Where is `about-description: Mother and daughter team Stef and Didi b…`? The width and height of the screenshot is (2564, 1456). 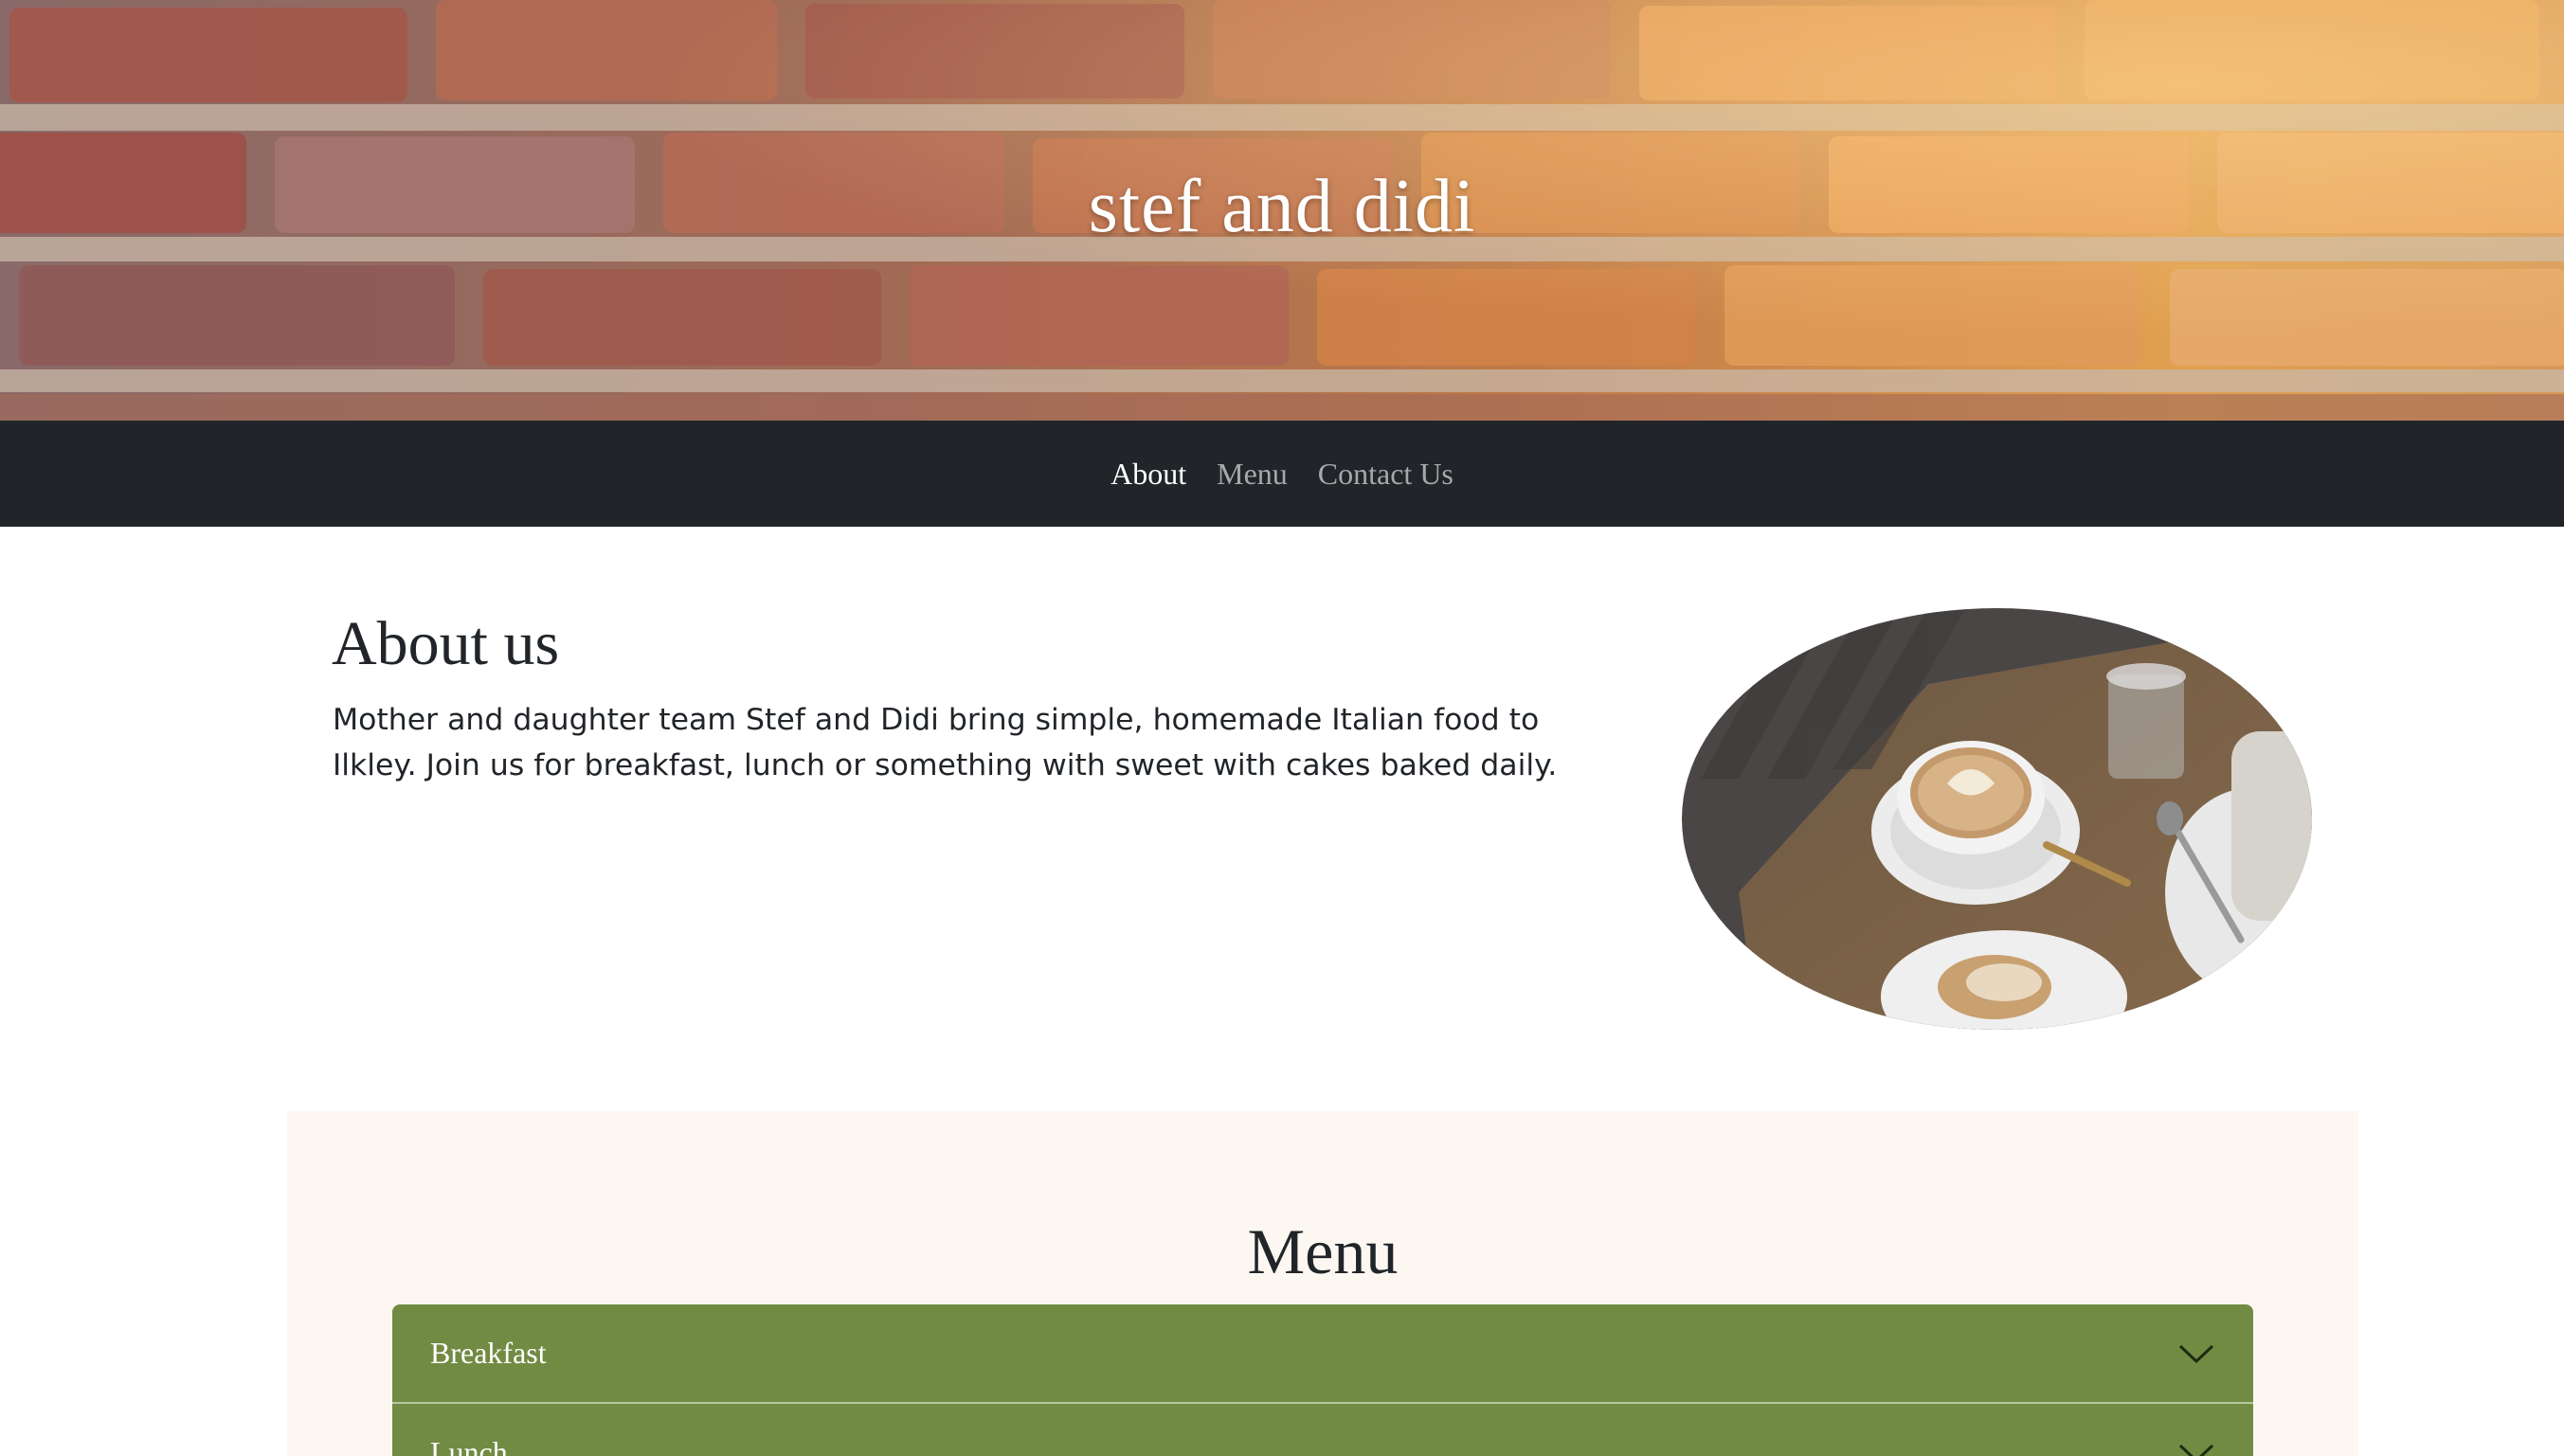 about-description: Mother and daughter team Stef and Didi b… is located at coordinates (946, 742).